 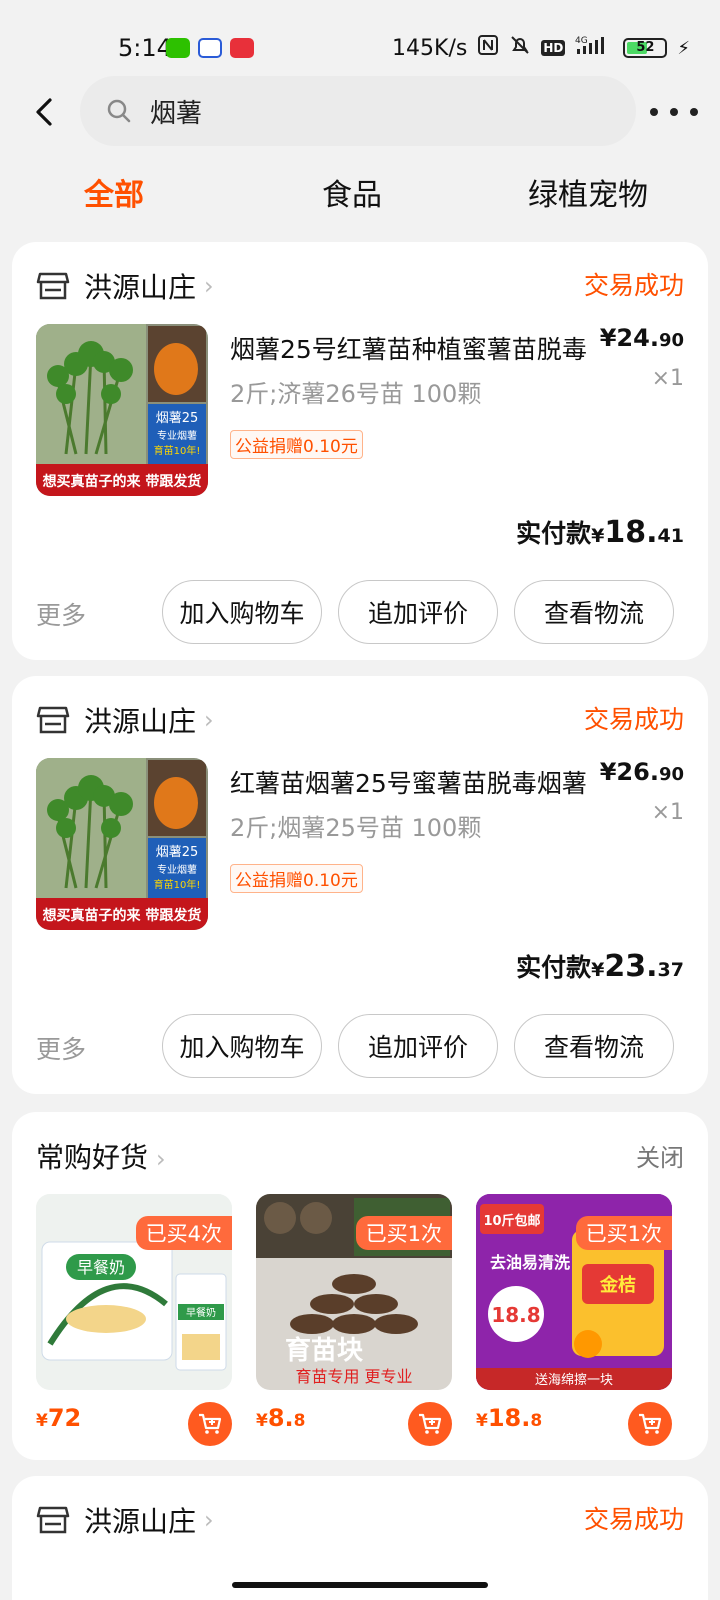 What do you see at coordinates (101, 1156) in the screenshot?
I see `frequent-goods-title: 常购好货 ›` at bounding box center [101, 1156].